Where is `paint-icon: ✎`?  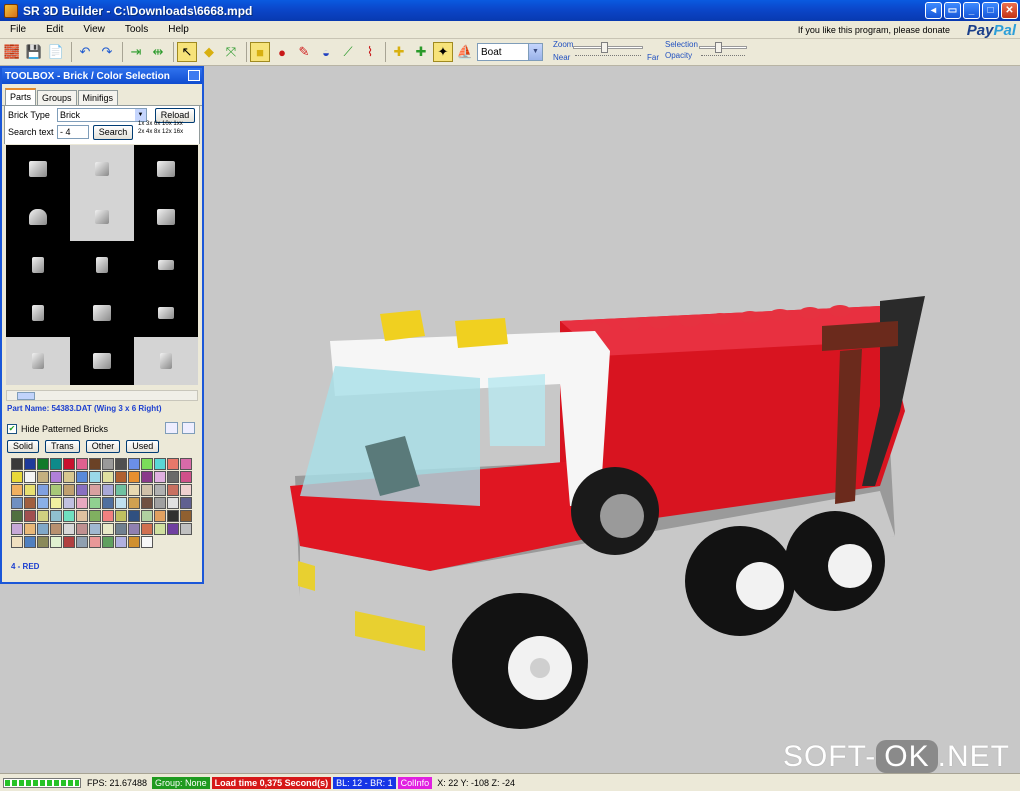
paint-icon: ✎ is located at coordinates (304, 52).